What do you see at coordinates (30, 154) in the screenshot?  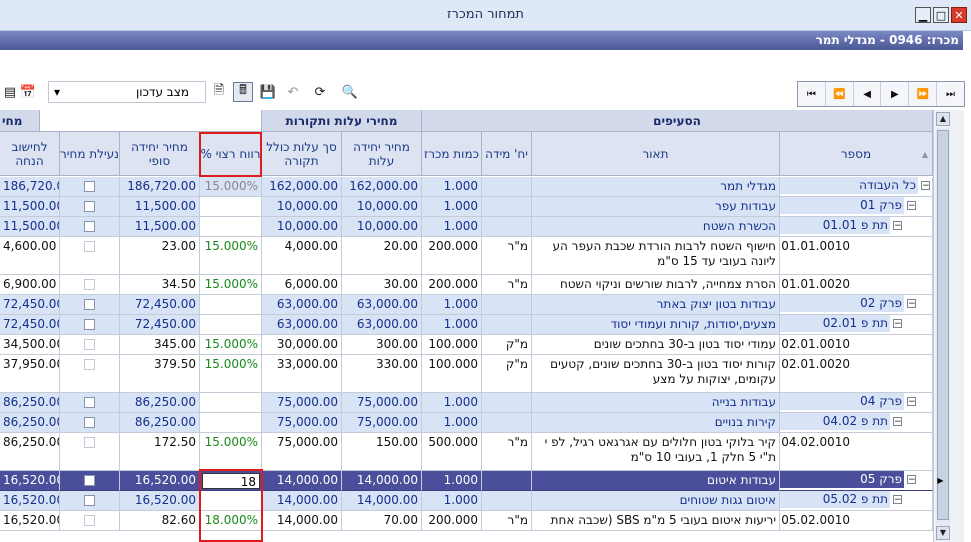 I see `col-discount: לחישוב הנחה` at bounding box center [30, 154].